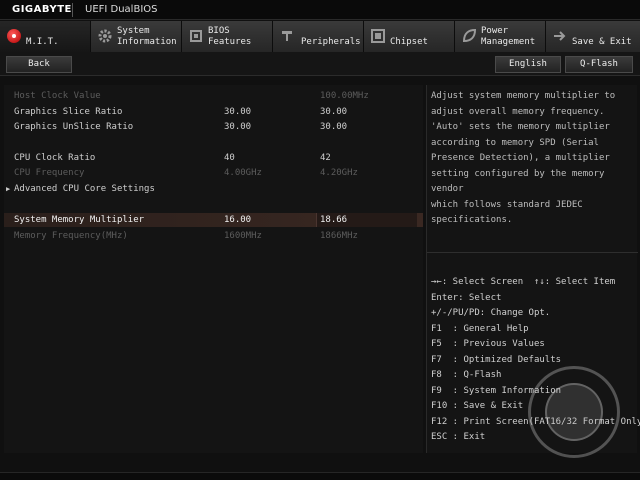  What do you see at coordinates (378, 36) in the screenshot?
I see `chipset-icon` at bounding box center [378, 36].